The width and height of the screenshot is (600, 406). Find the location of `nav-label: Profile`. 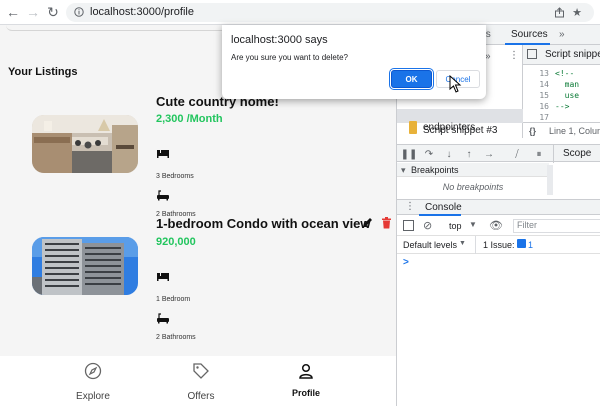

nav-label: Profile is located at coordinates (305, 393).